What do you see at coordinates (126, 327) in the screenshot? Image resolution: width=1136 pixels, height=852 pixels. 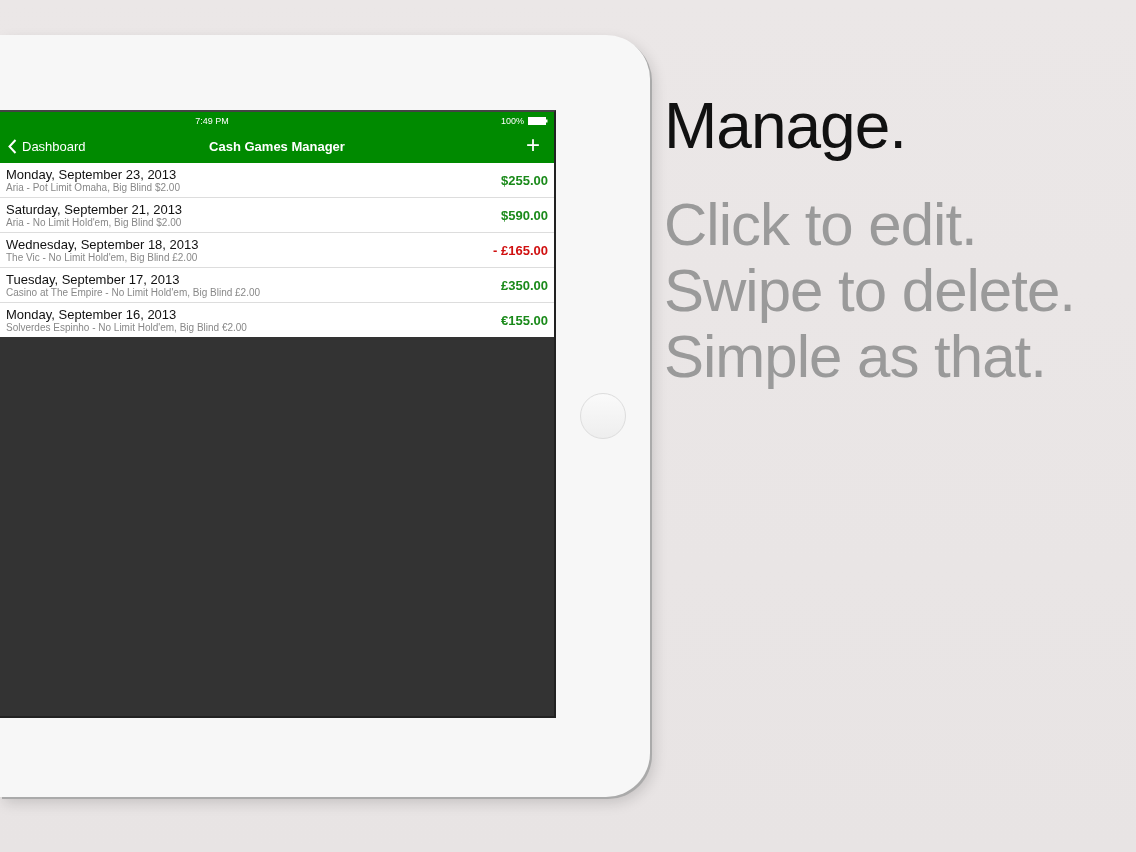 I see `session-details: Solverdes Espinho - No Limit Hold'em, Big Blind €2.00` at bounding box center [126, 327].